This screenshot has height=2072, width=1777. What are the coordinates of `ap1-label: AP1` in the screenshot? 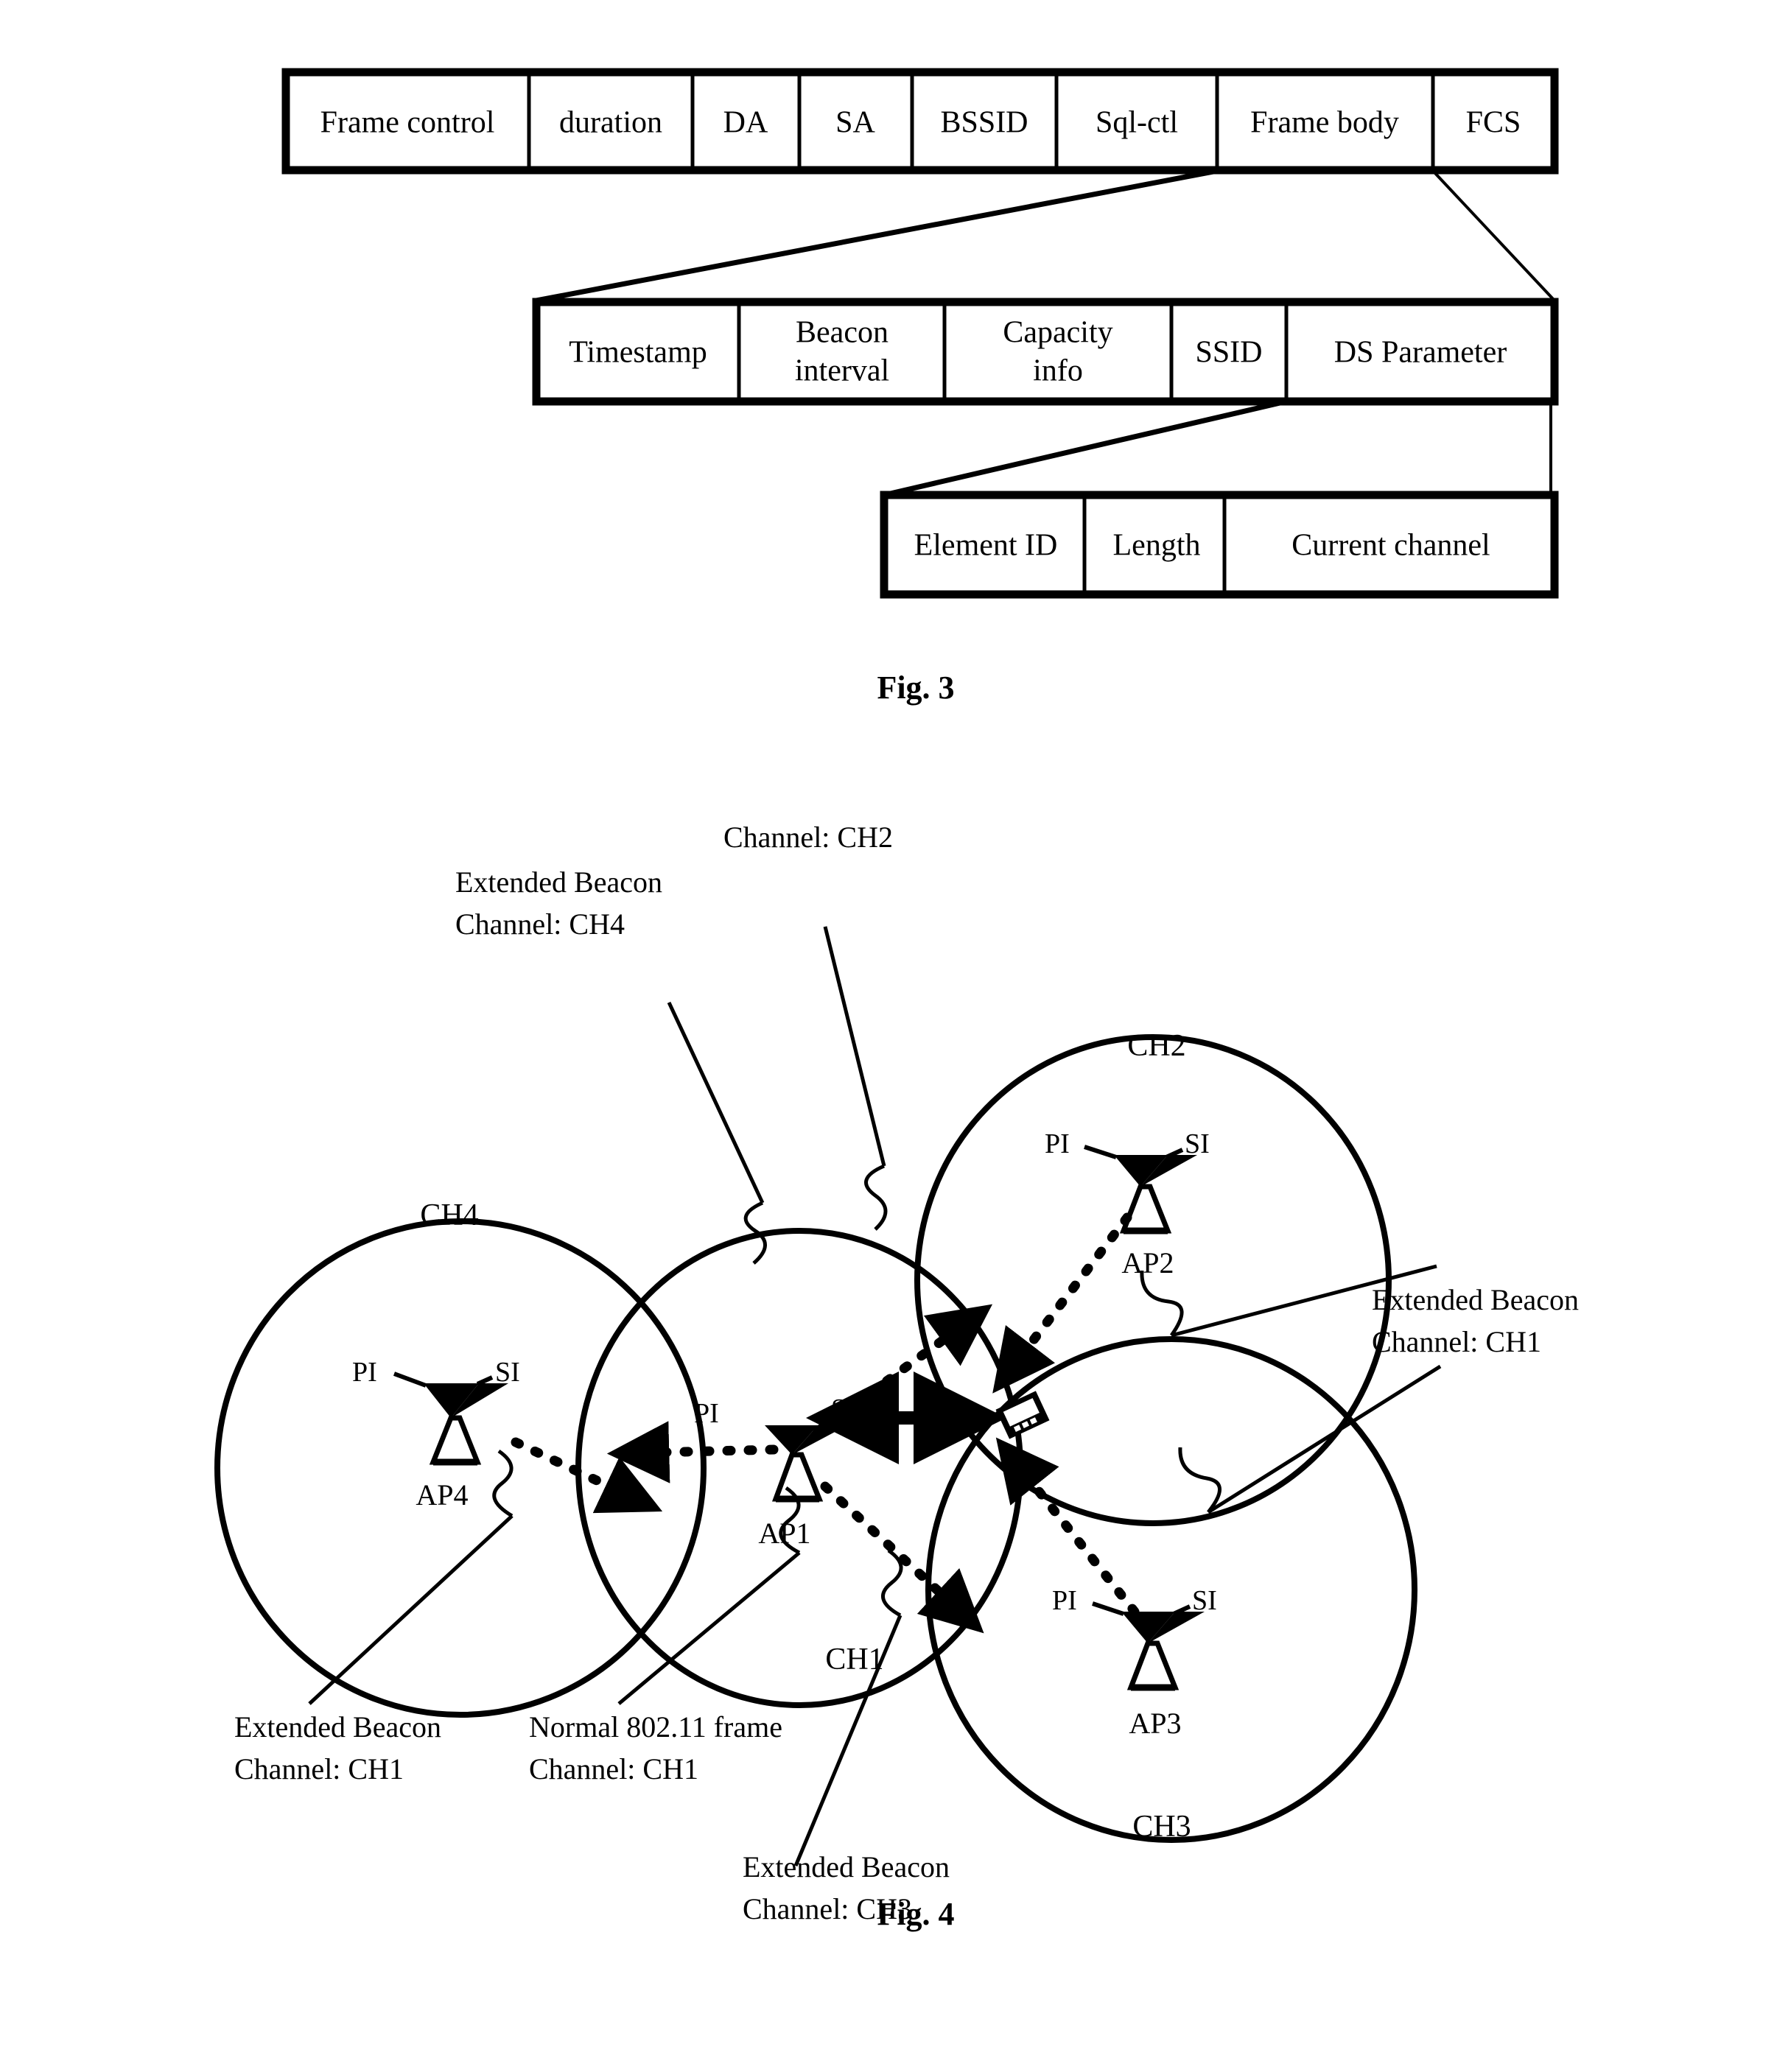 It's located at (784, 1533).